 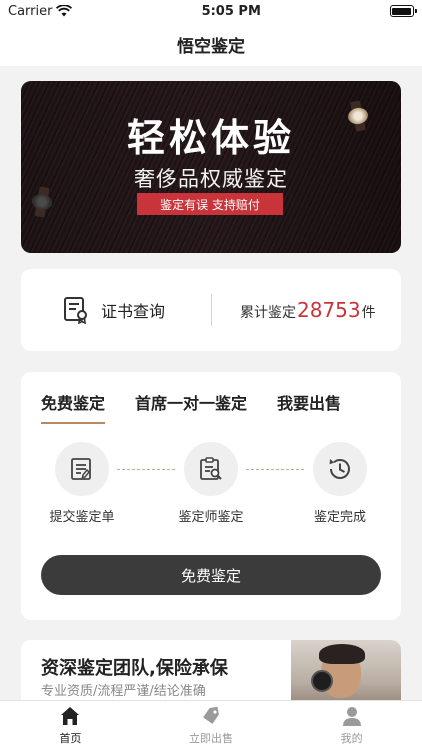 I want to click on tab-free-appraisal: 免费鉴定, so click(x=73, y=407).